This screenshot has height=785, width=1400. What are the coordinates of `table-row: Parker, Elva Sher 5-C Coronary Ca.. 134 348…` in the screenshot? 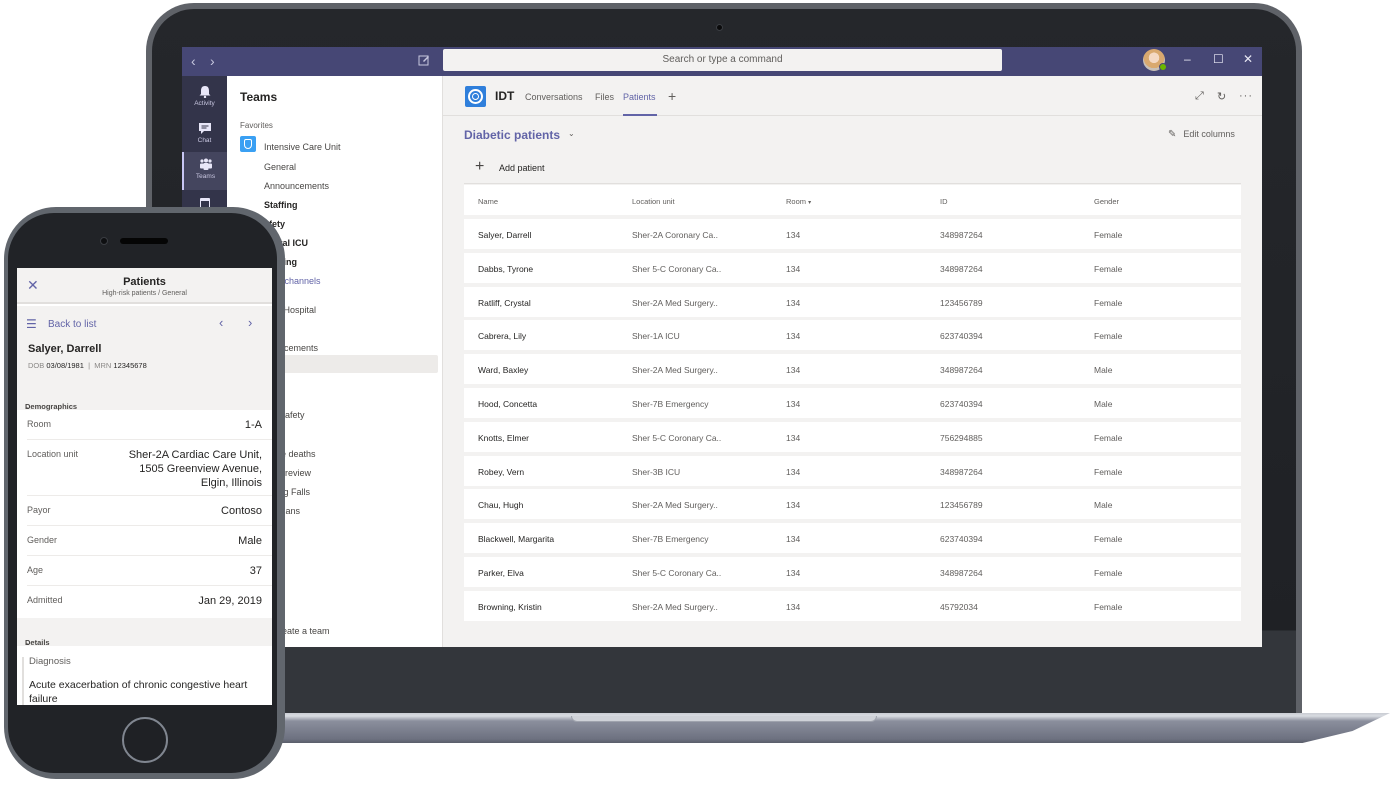 It's located at (852, 573).